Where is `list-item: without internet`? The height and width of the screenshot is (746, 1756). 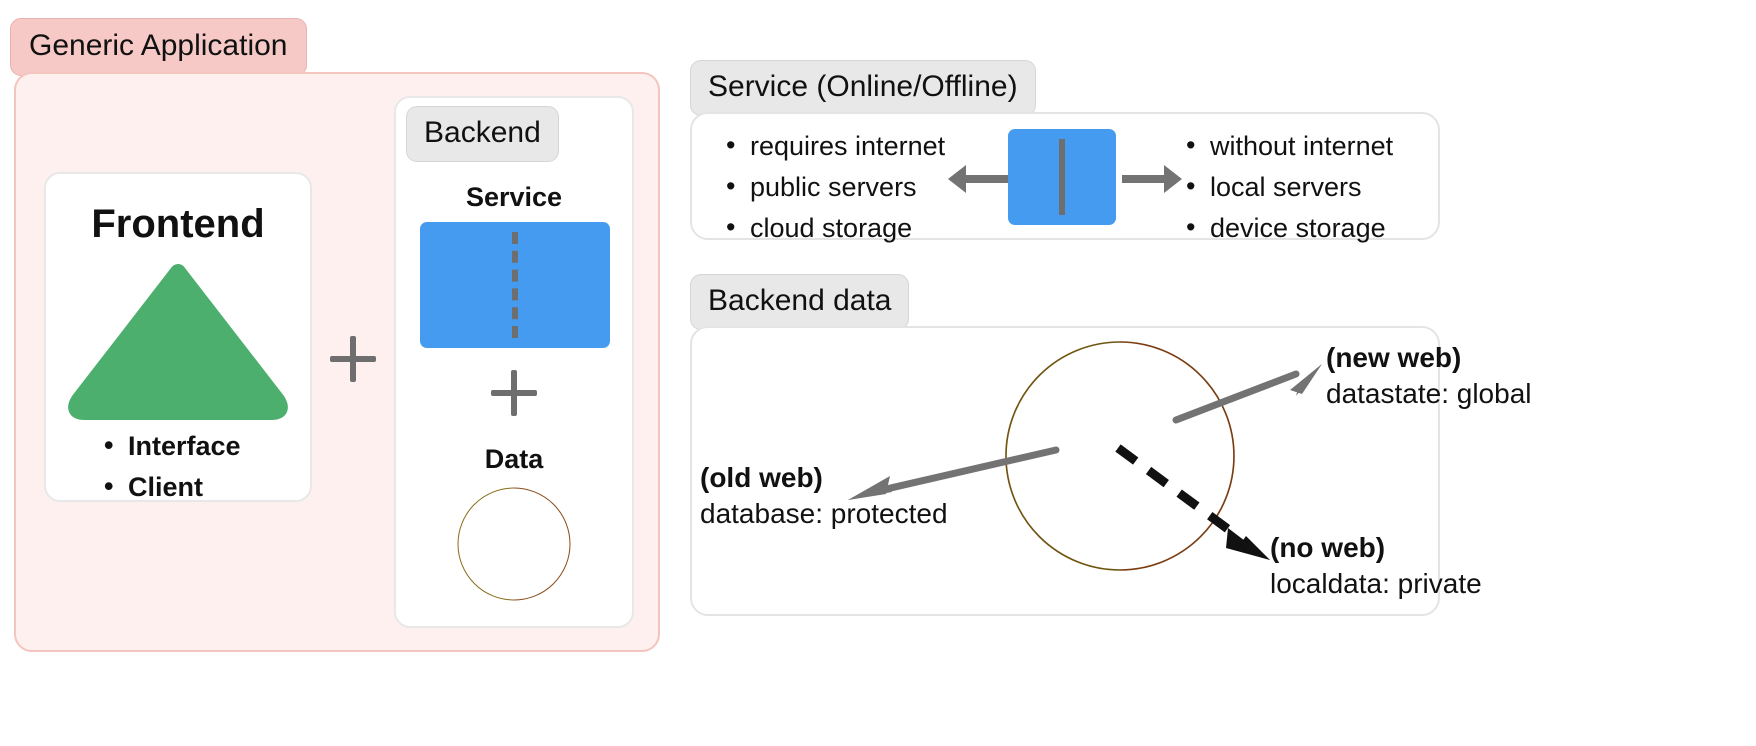 list-item: without internet is located at coordinates (1286, 146).